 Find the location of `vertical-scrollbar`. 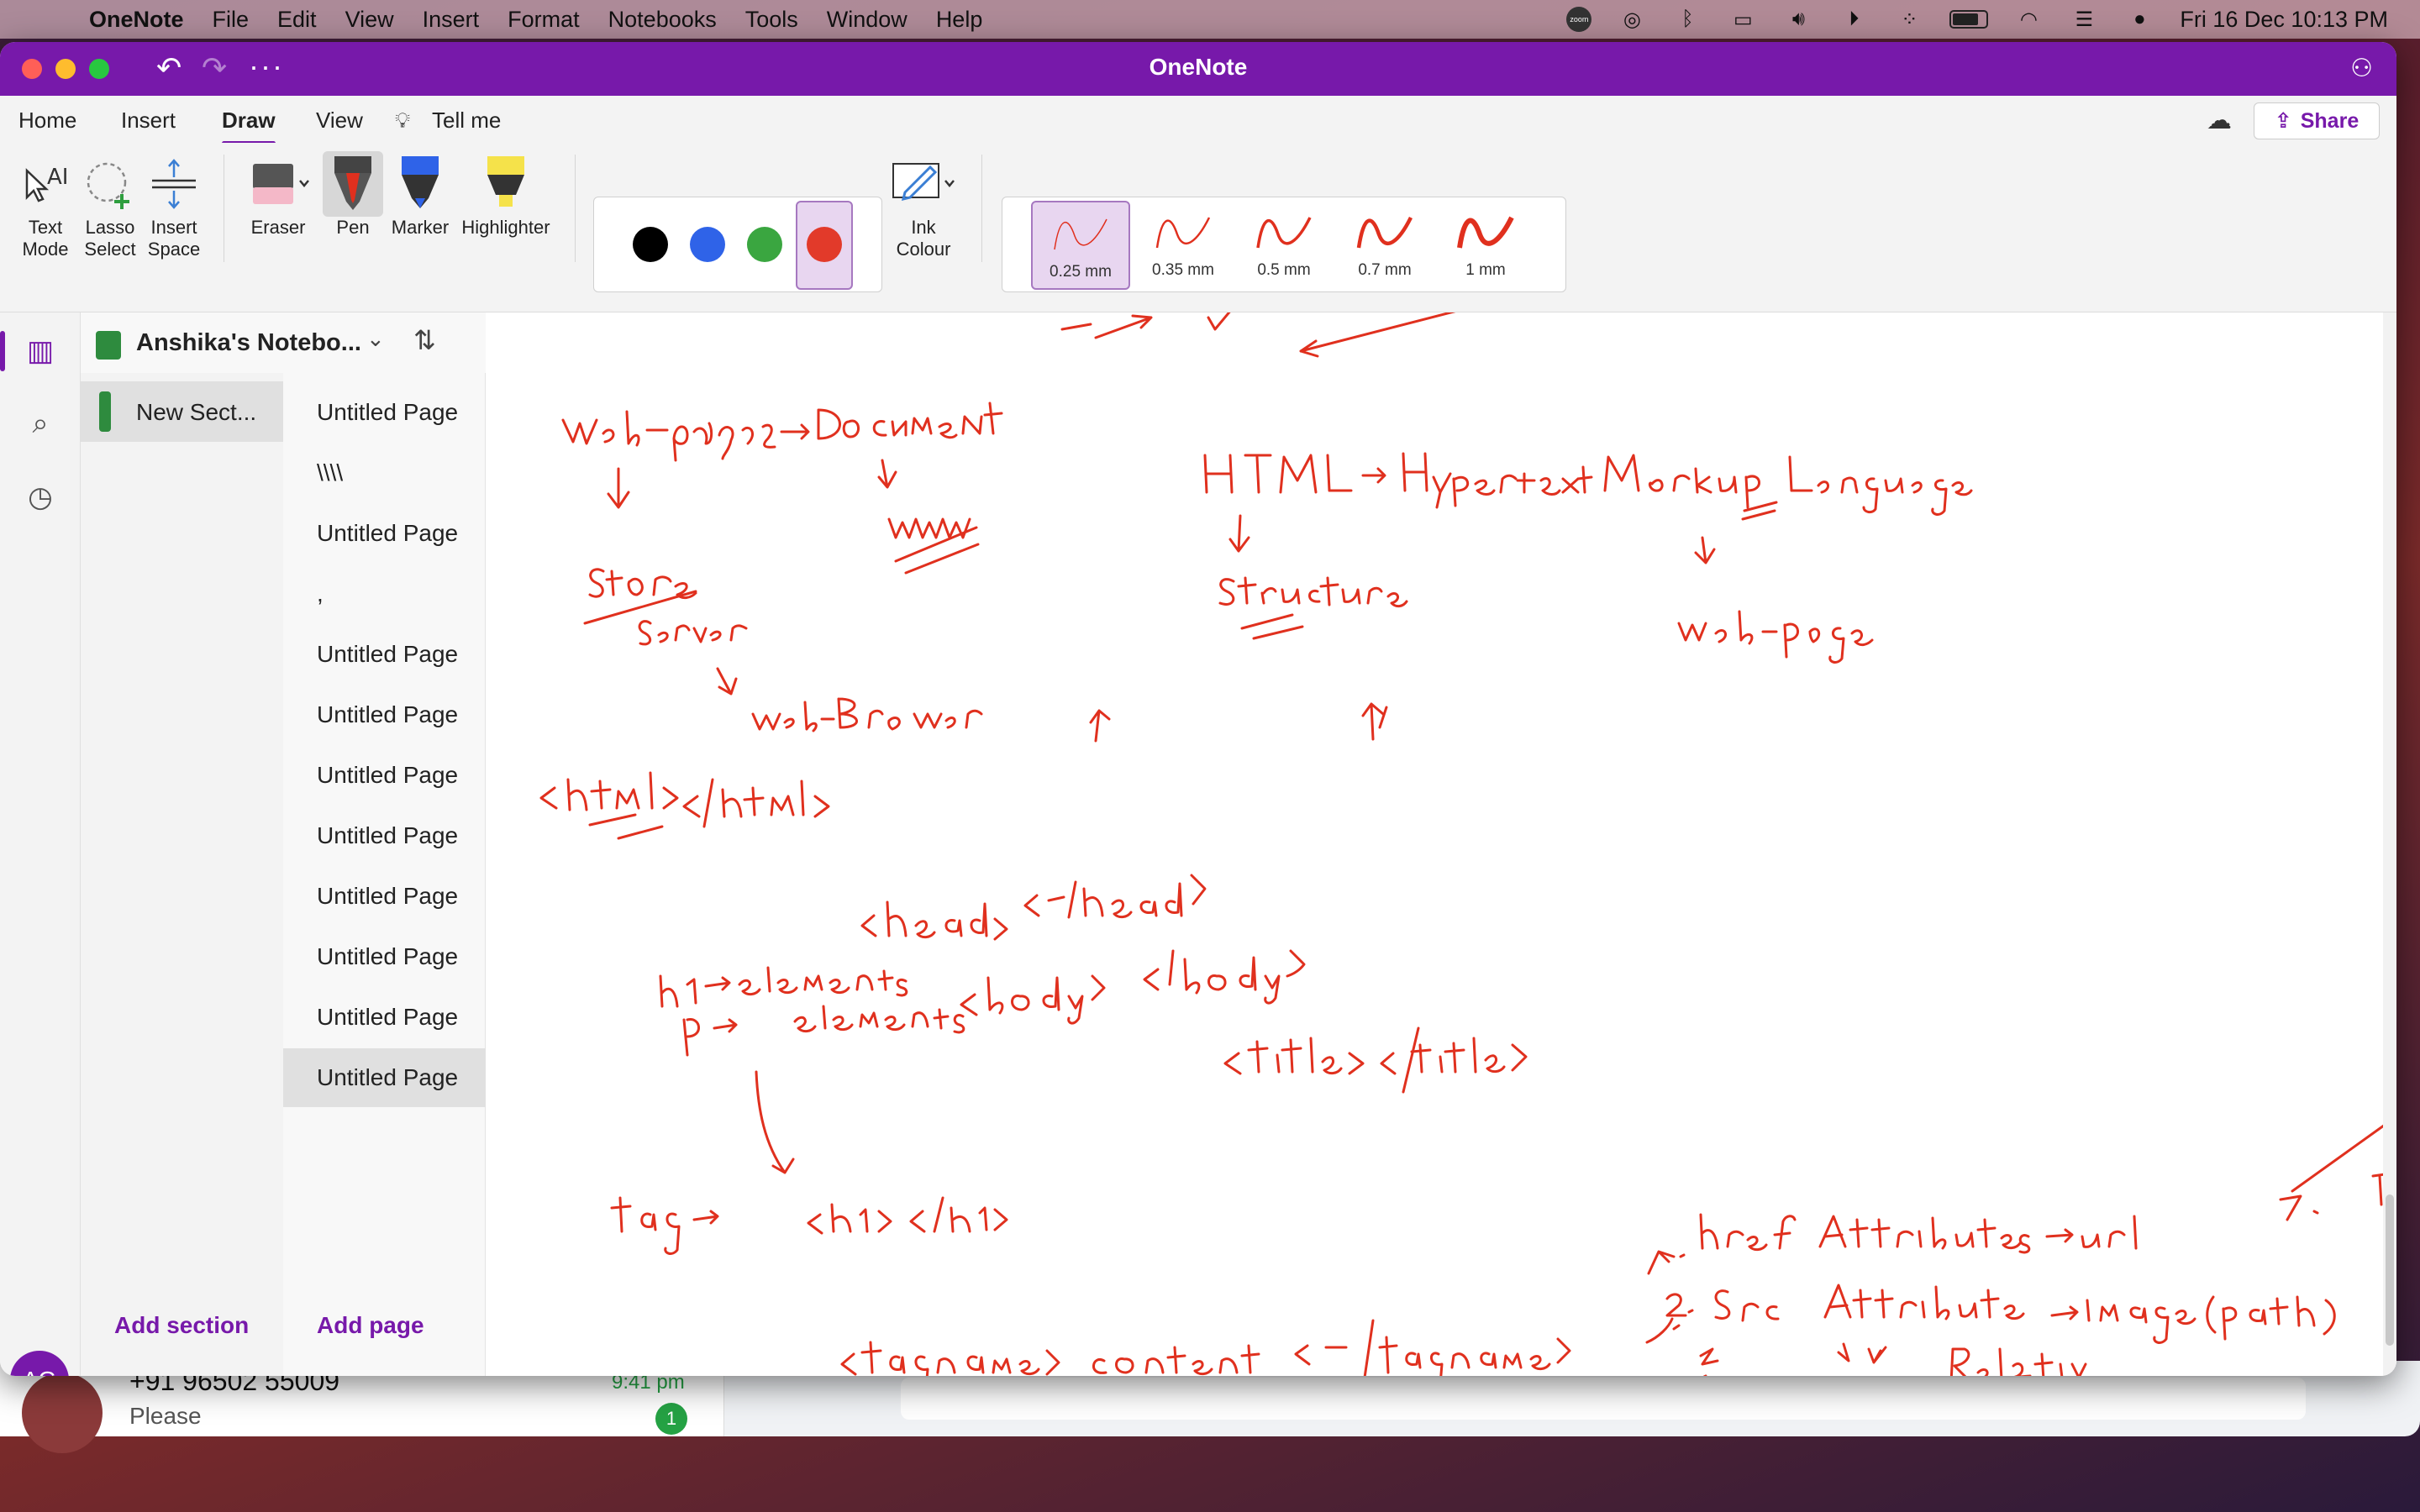

vertical-scrollbar is located at coordinates (2390, 844).